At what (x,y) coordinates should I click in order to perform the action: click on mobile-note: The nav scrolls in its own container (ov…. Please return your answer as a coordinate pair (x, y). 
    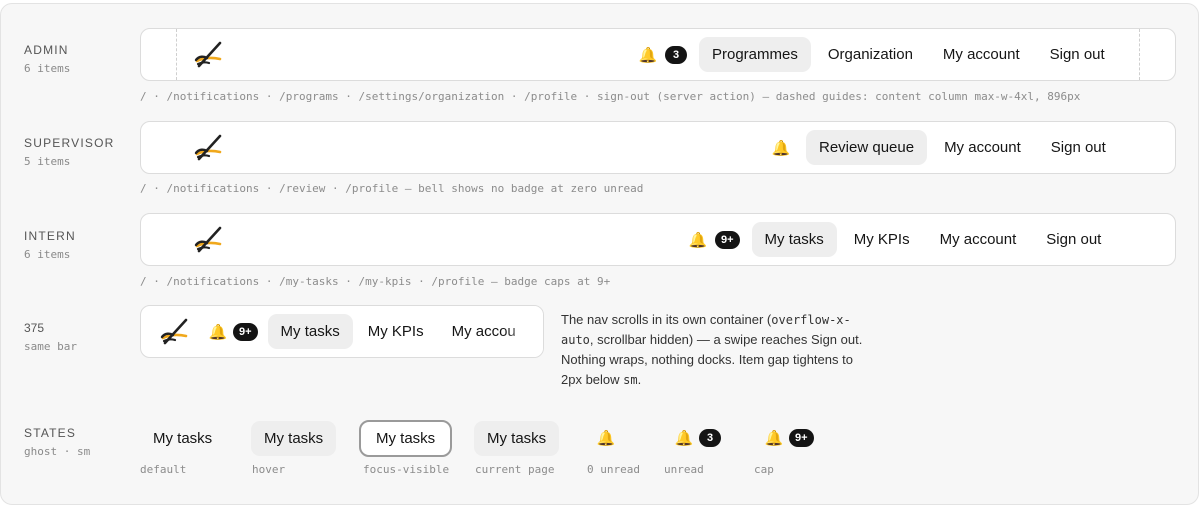
    Looking at the image, I should click on (717, 350).